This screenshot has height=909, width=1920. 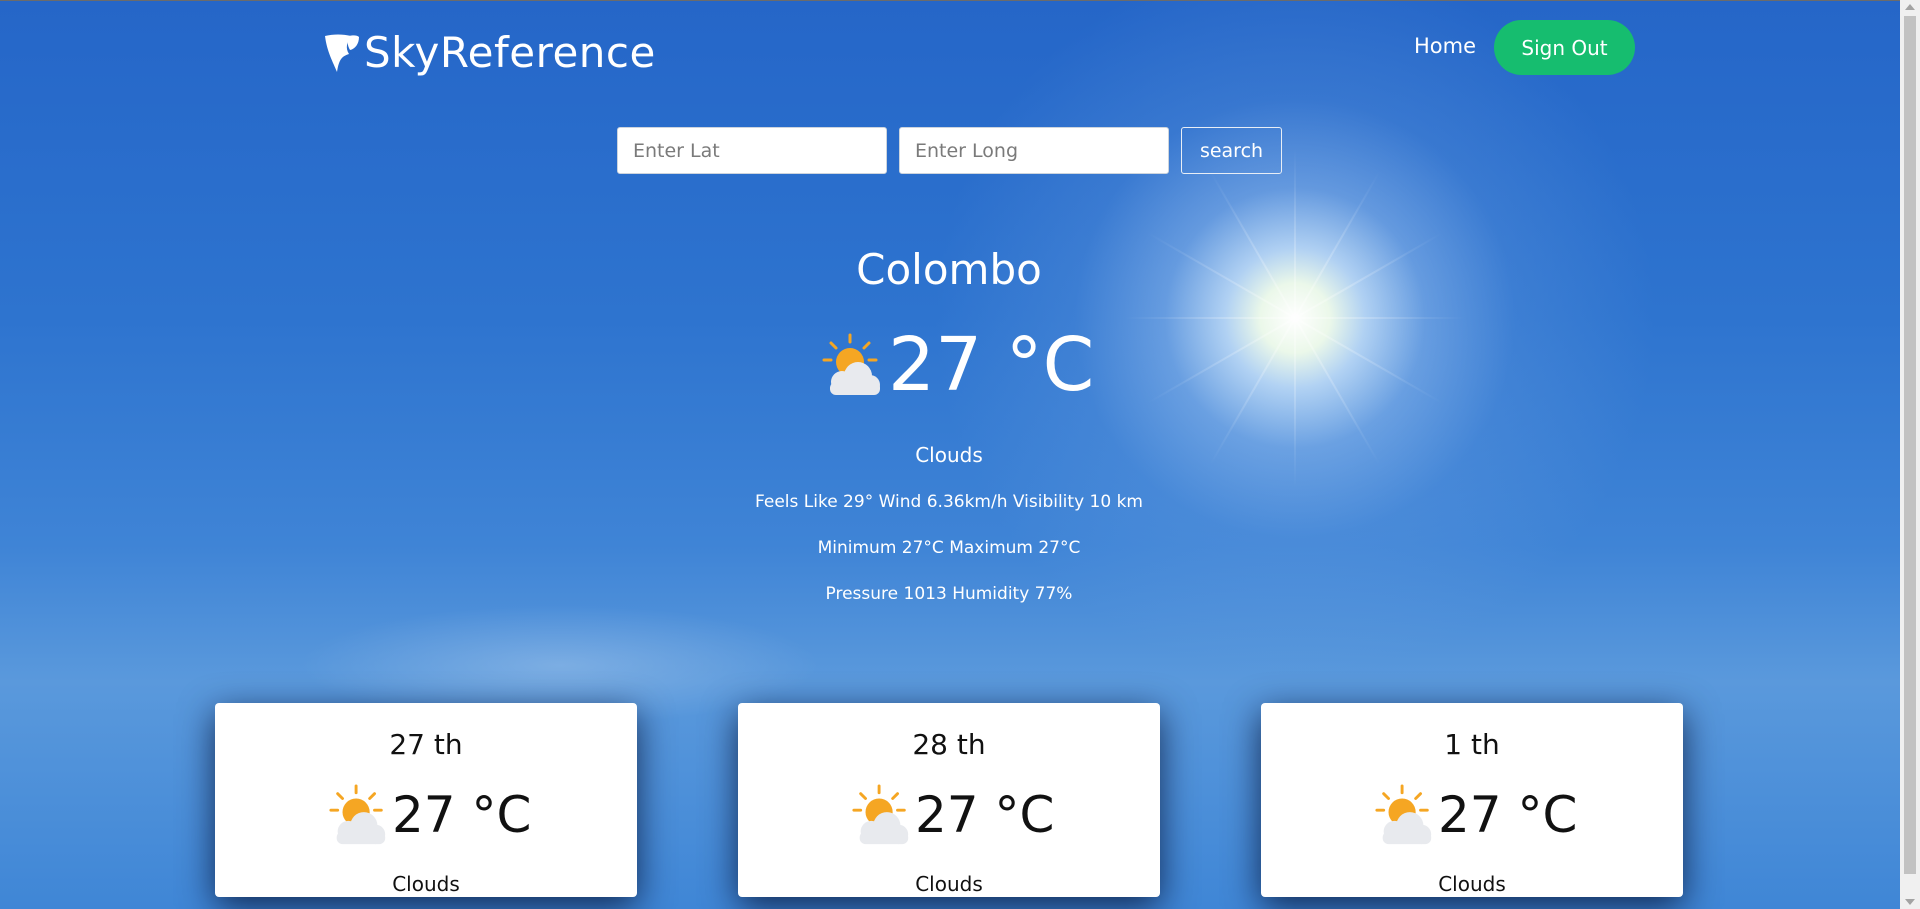 I want to click on city-name: Colombo, so click(x=949, y=269).